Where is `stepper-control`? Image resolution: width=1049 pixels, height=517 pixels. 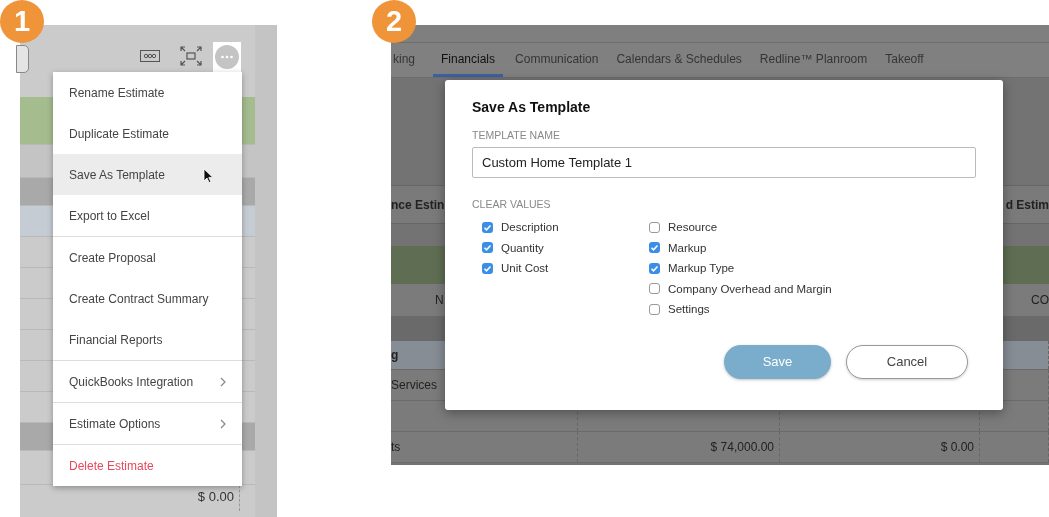 stepper-control is located at coordinates (22, 59).